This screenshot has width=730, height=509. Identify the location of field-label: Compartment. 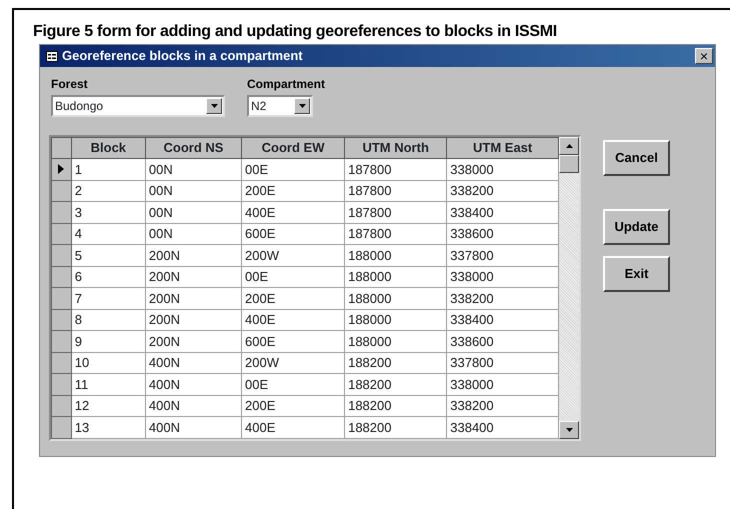
(286, 84).